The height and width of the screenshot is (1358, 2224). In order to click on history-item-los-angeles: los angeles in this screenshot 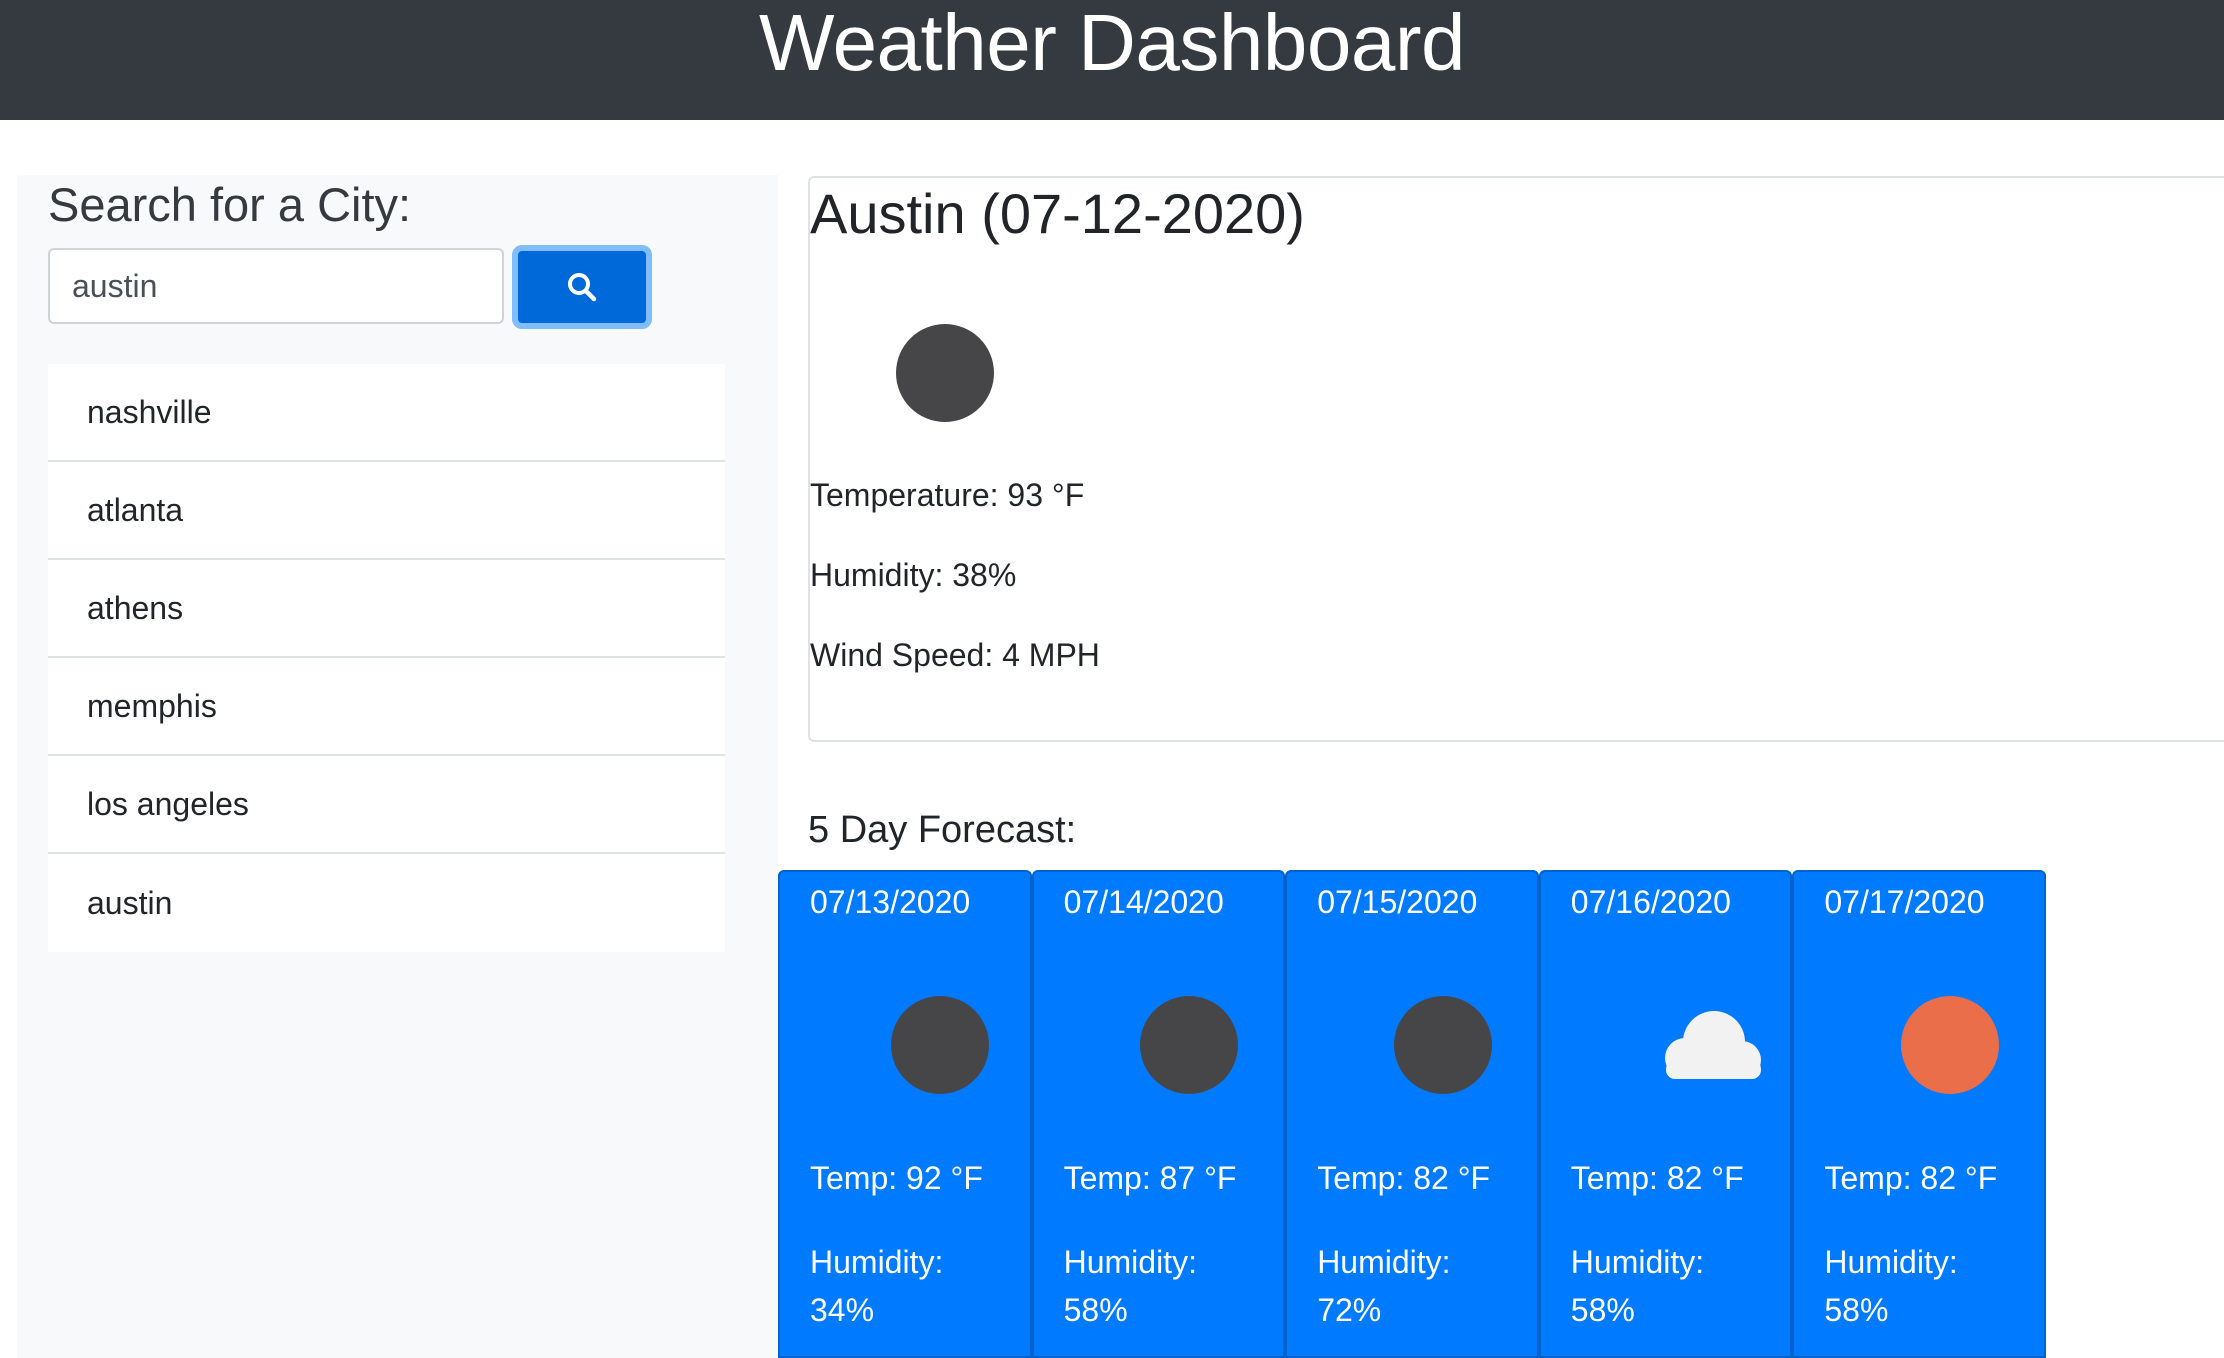, I will do `click(386, 805)`.